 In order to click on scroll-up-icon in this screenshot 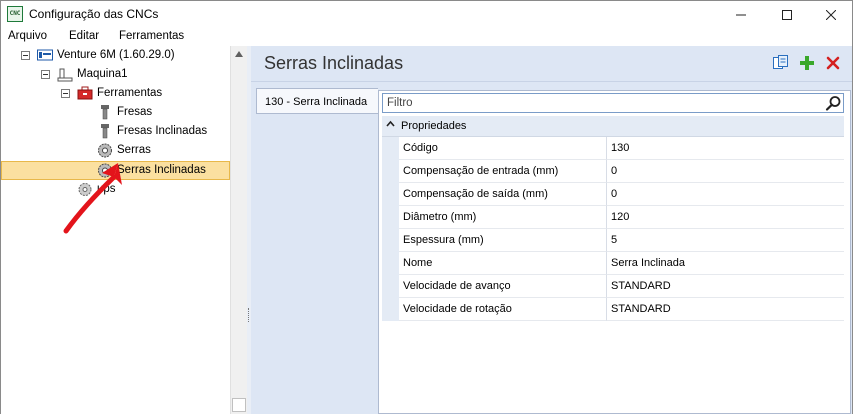, I will do `click(239, 54)`.